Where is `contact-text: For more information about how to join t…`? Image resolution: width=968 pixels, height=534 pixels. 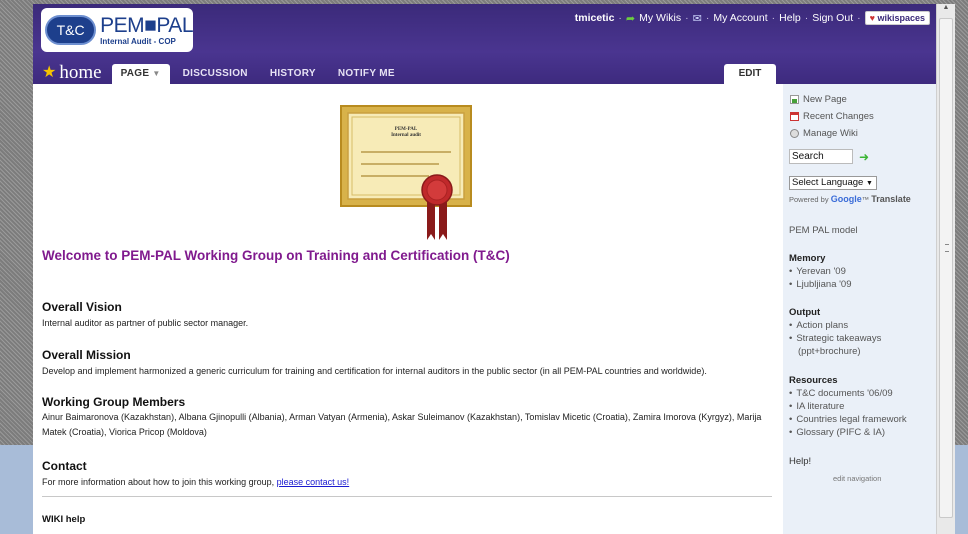 contact-text: For more information about how to join t… is located at coordinates (196, 482).